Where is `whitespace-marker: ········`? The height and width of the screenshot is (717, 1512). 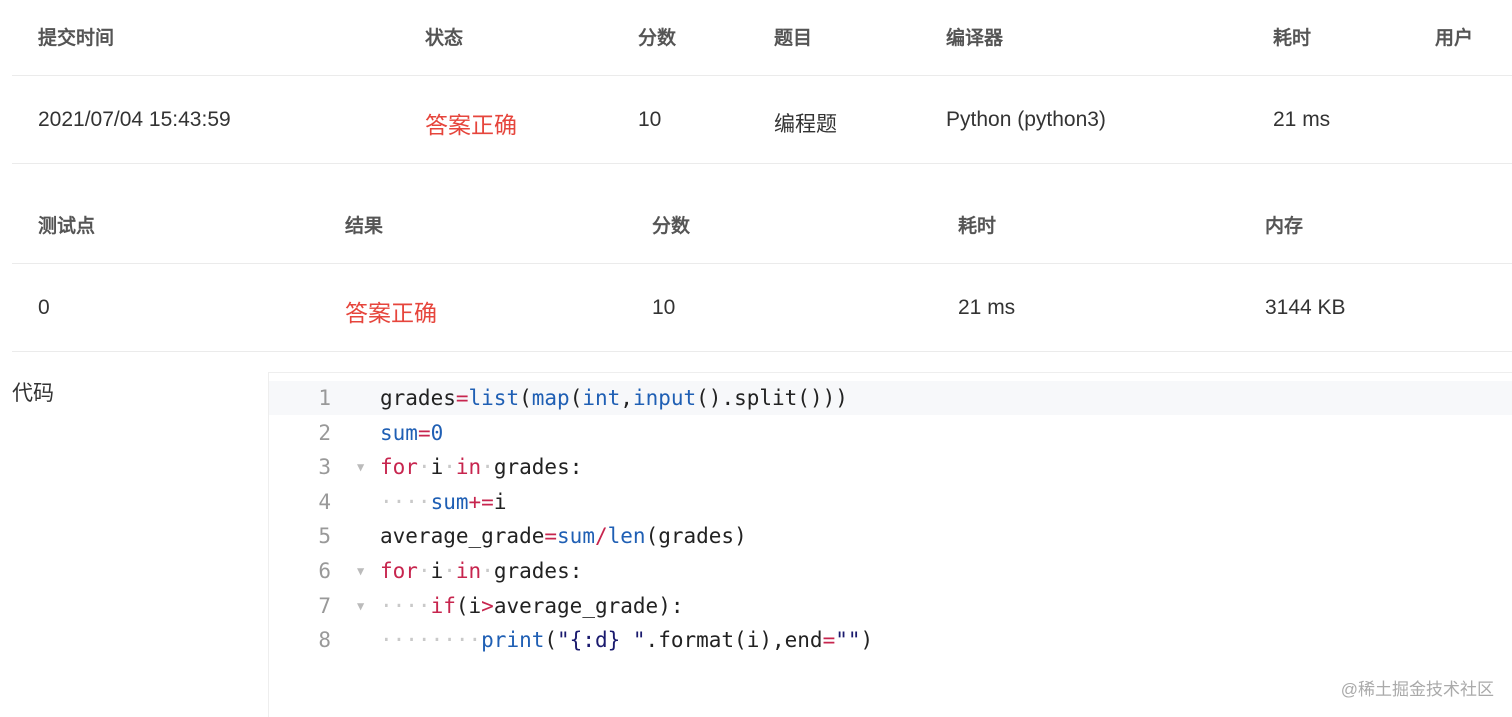 whitespace-marker: ········ is located at coordinates (431, 640).